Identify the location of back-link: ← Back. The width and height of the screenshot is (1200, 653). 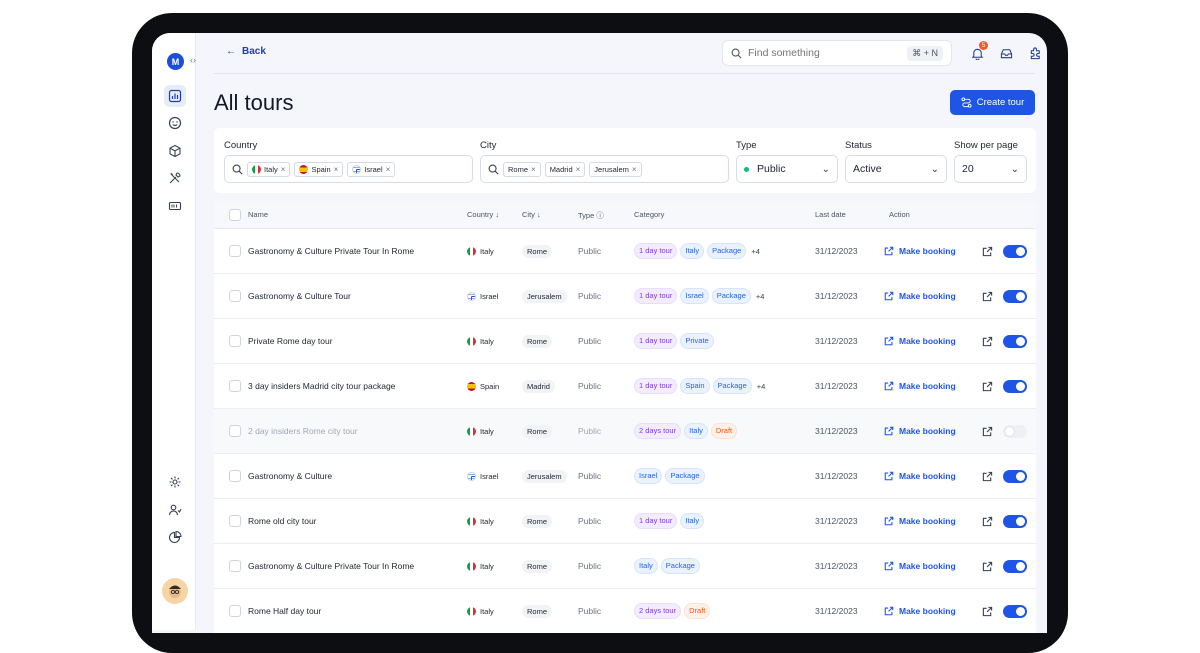
(246, 51).